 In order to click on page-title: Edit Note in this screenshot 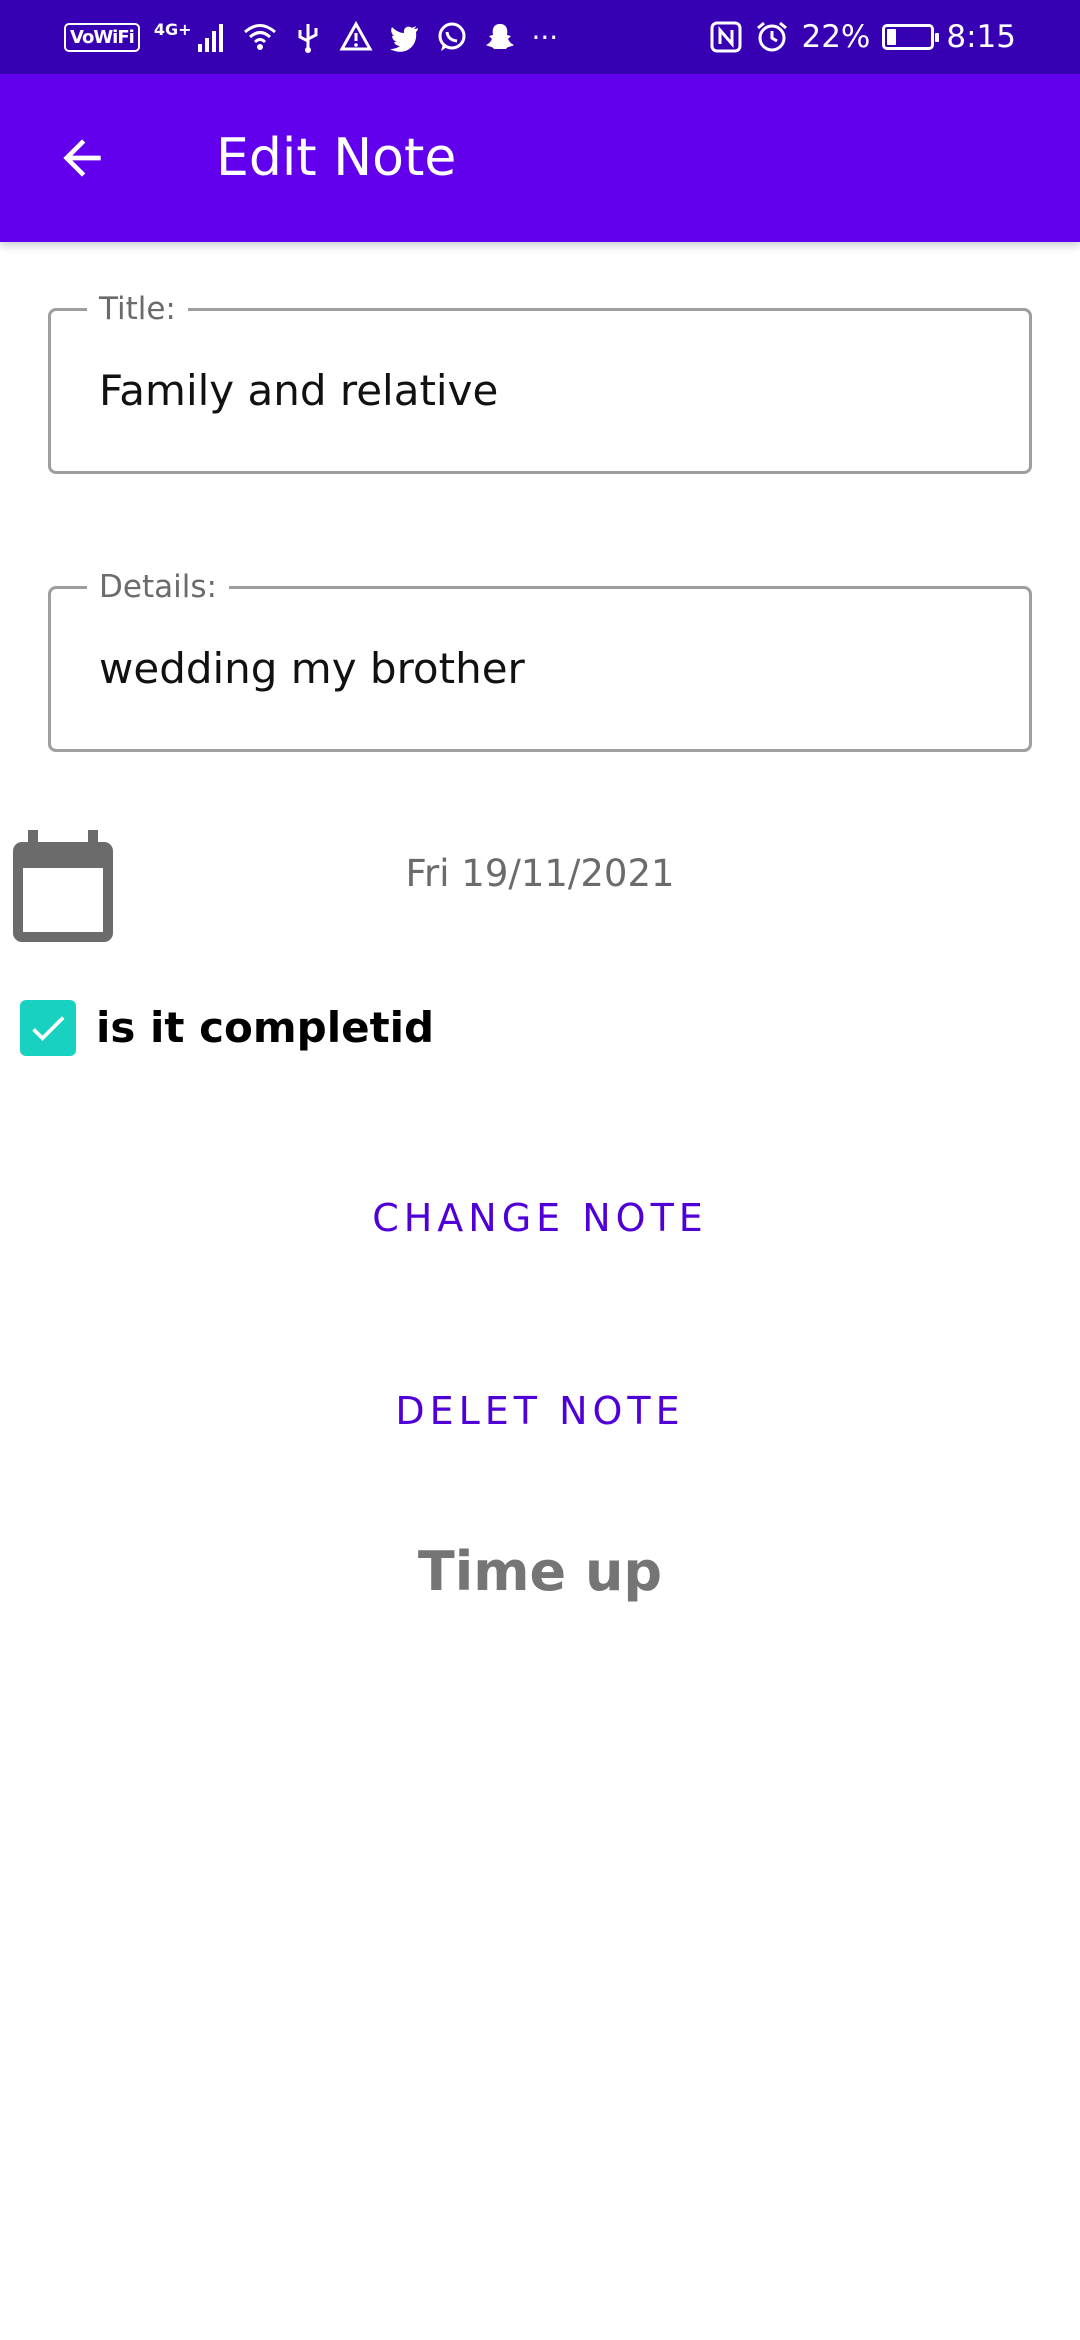, I will do `click(336, 158)`.